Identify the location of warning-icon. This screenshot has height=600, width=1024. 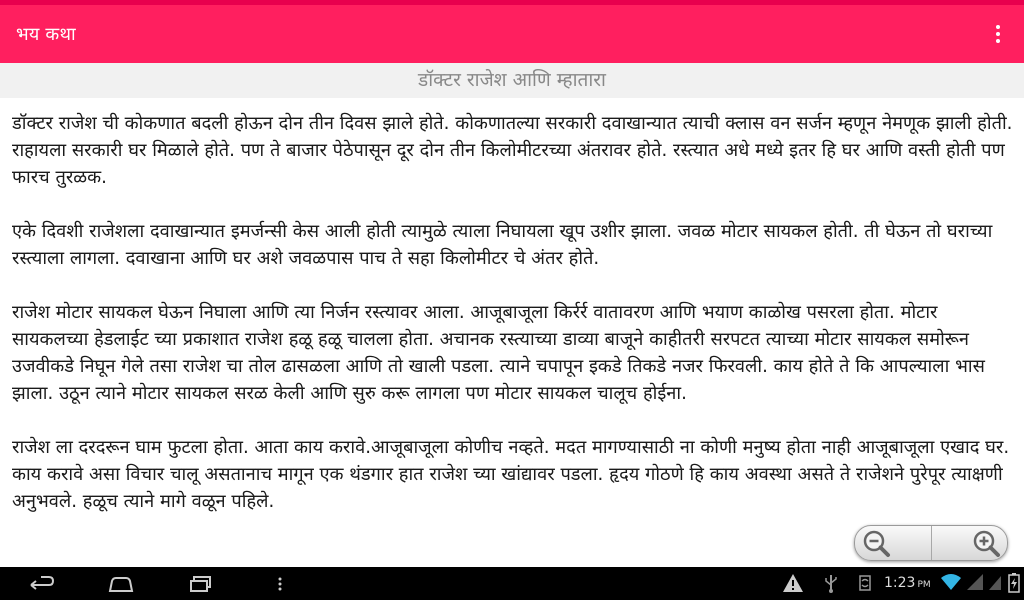
(793, 583).